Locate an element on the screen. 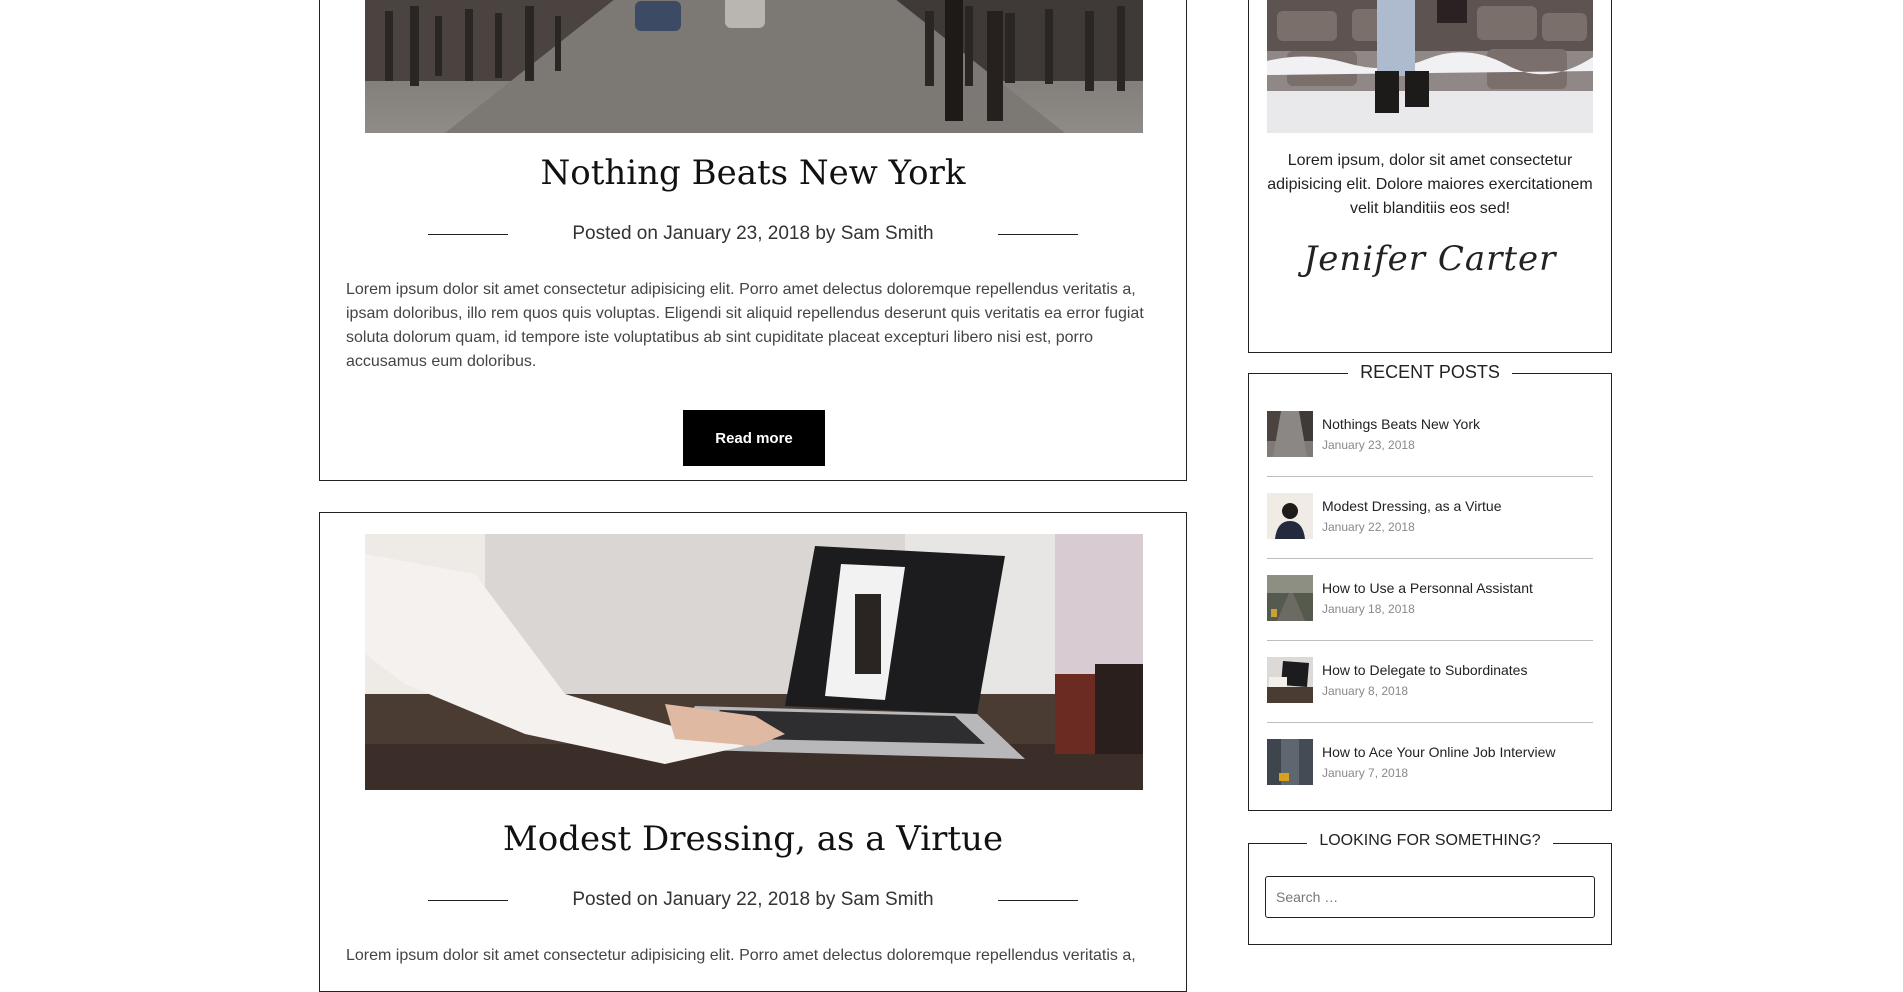 The width and height of the screenshot is (1903, 992). post-date: January 22, 2018 is located at coordinates (736, 900).